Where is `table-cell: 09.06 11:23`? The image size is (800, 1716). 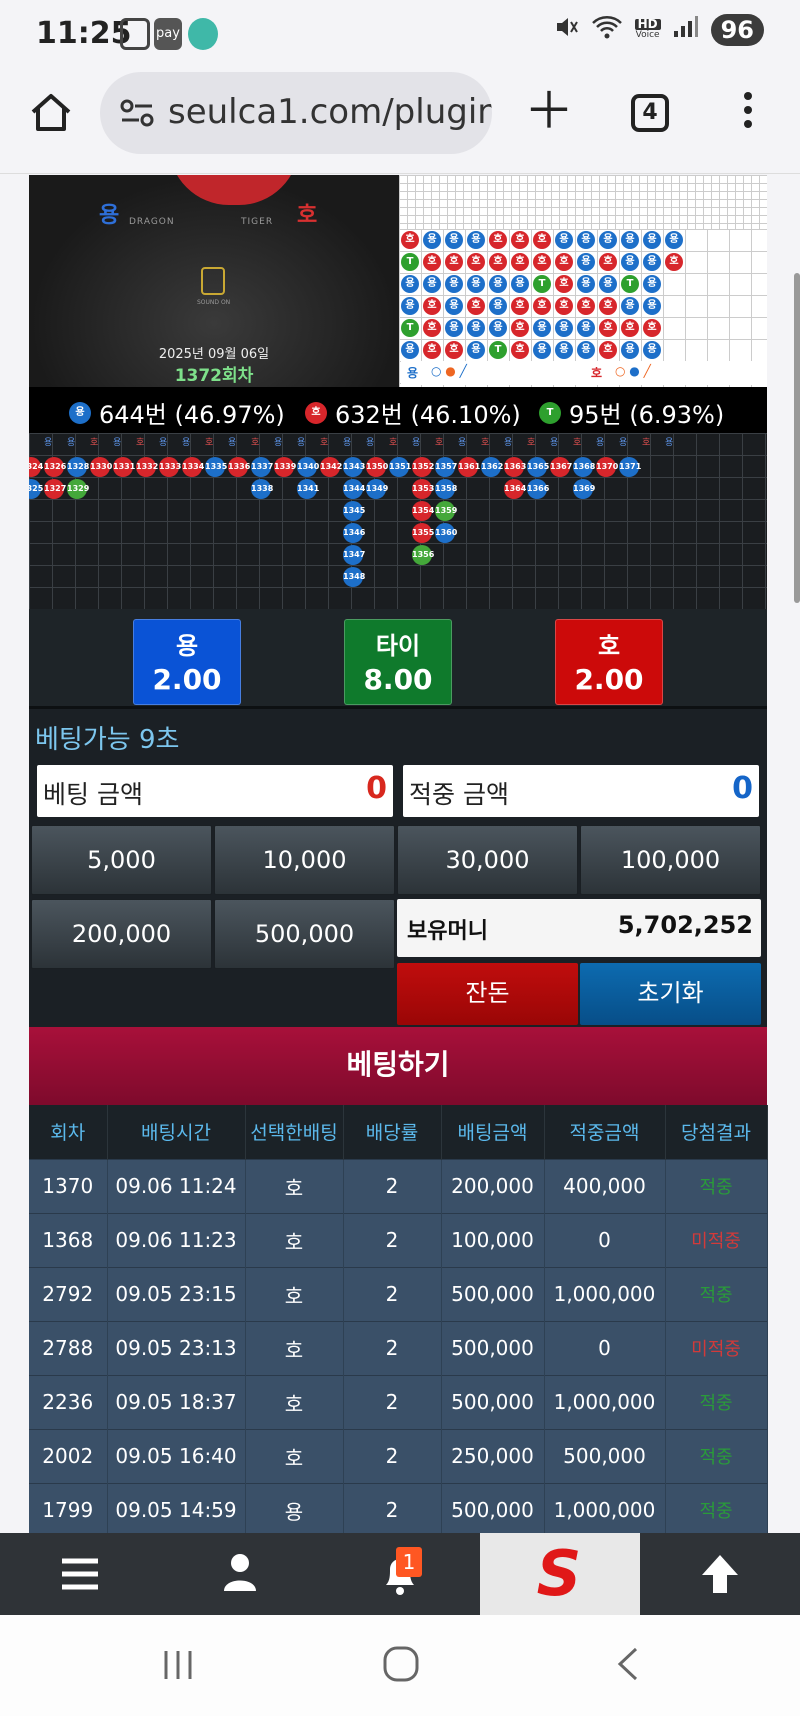 table-cell: 09.06 11:23 is located at coordinates (176, 1239).